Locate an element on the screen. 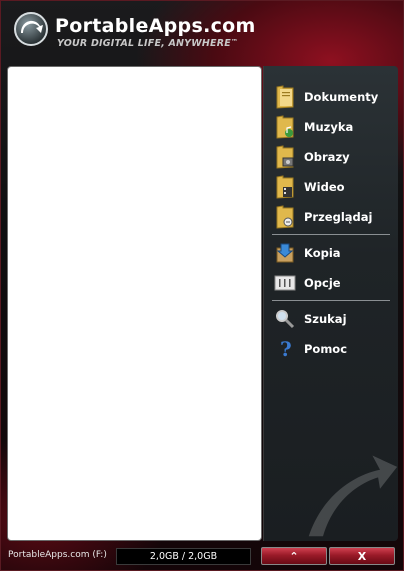 Image resolution: width=404 pixels, height=571 pixels. sidebar-item-explore: Przeglądaj is located at coordinates (334, 217).